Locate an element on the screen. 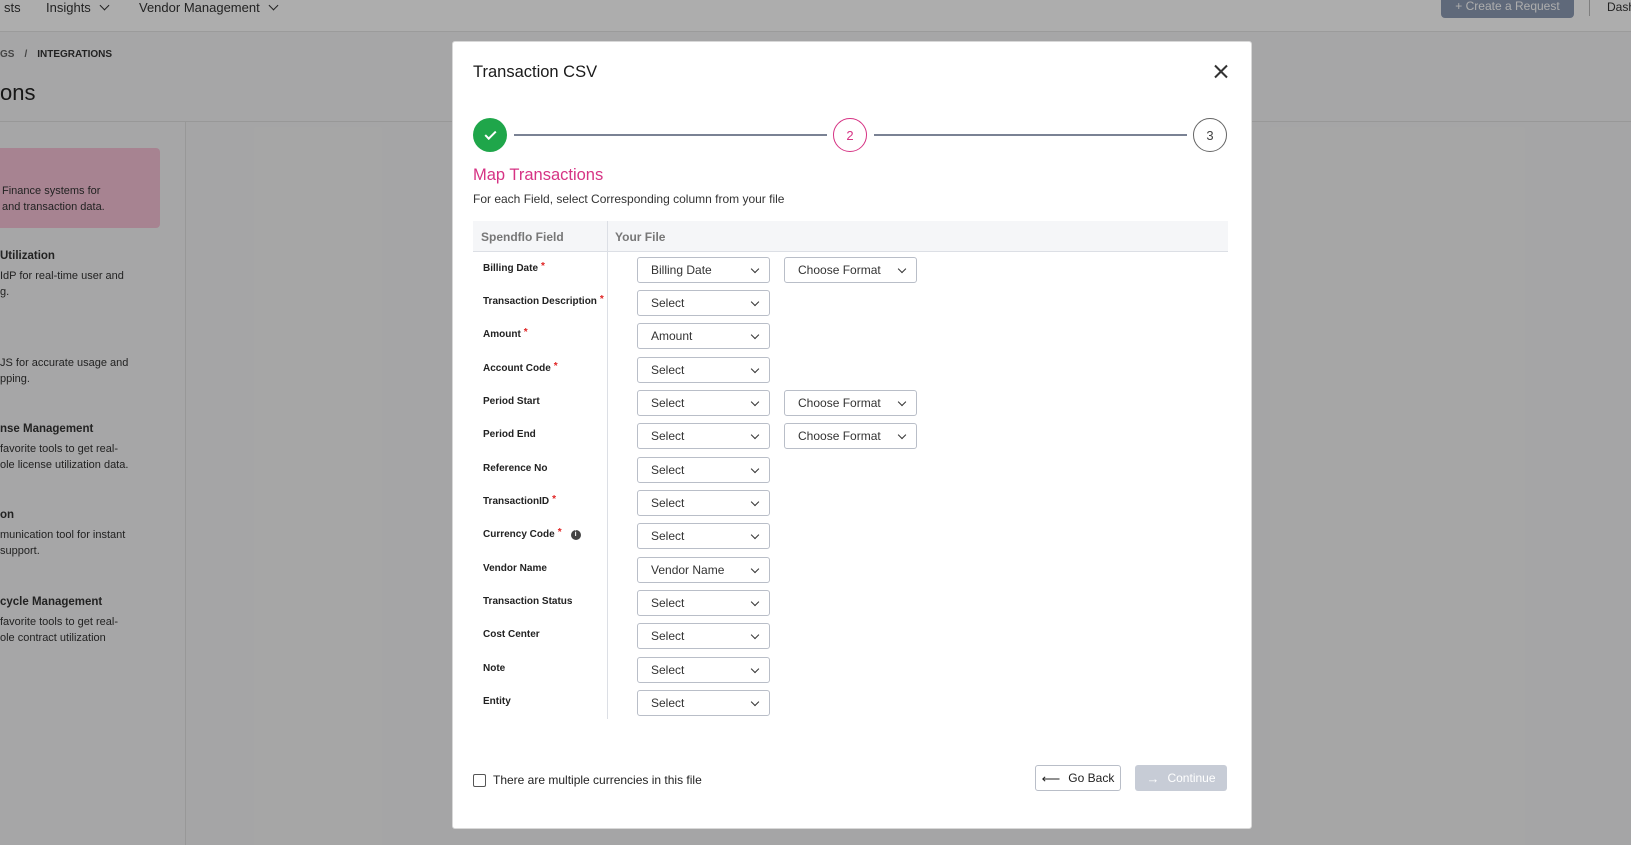 This screenshot has width=1631, height=845. field-label: Vendor Name is located at coordinates (515, 568).